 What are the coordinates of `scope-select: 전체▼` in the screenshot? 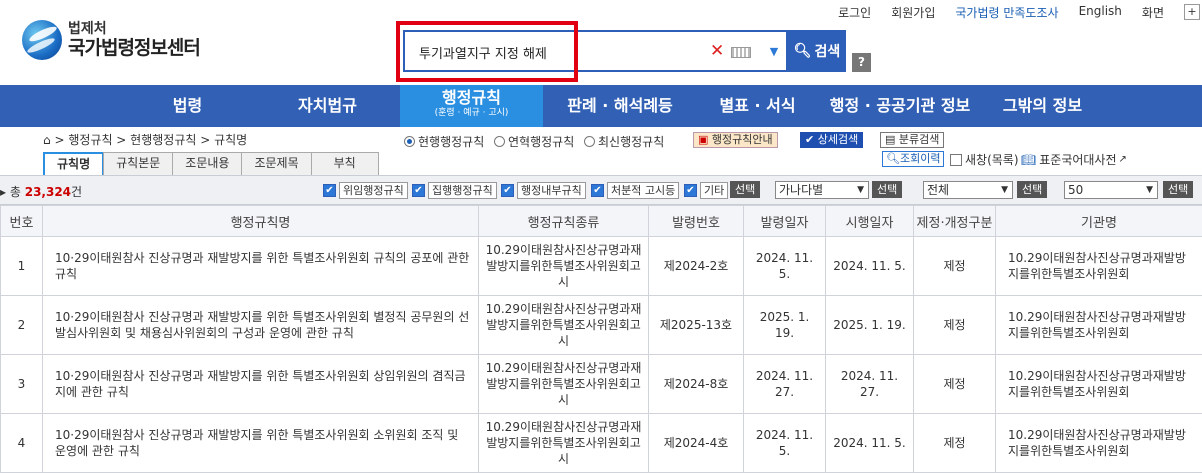 It's located at (968, 190).